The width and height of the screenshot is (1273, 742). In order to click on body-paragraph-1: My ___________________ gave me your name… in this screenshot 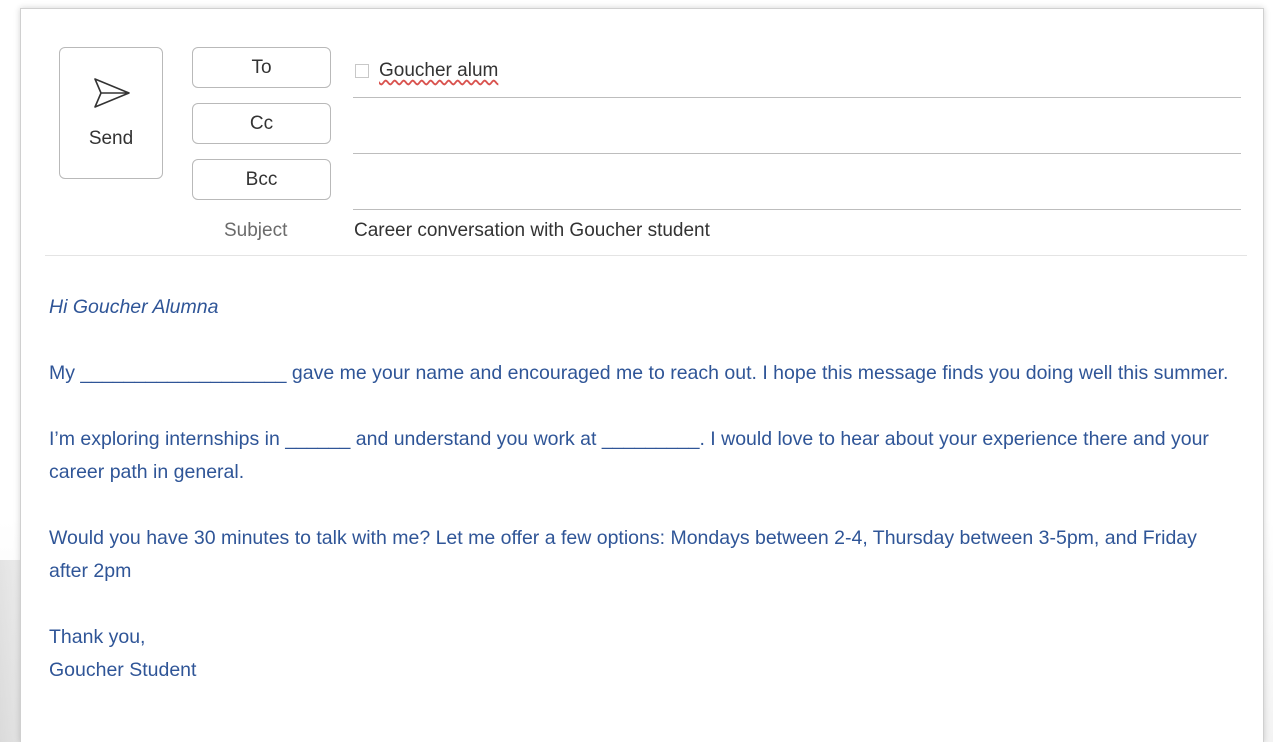, I will do `click(639, 373)`.